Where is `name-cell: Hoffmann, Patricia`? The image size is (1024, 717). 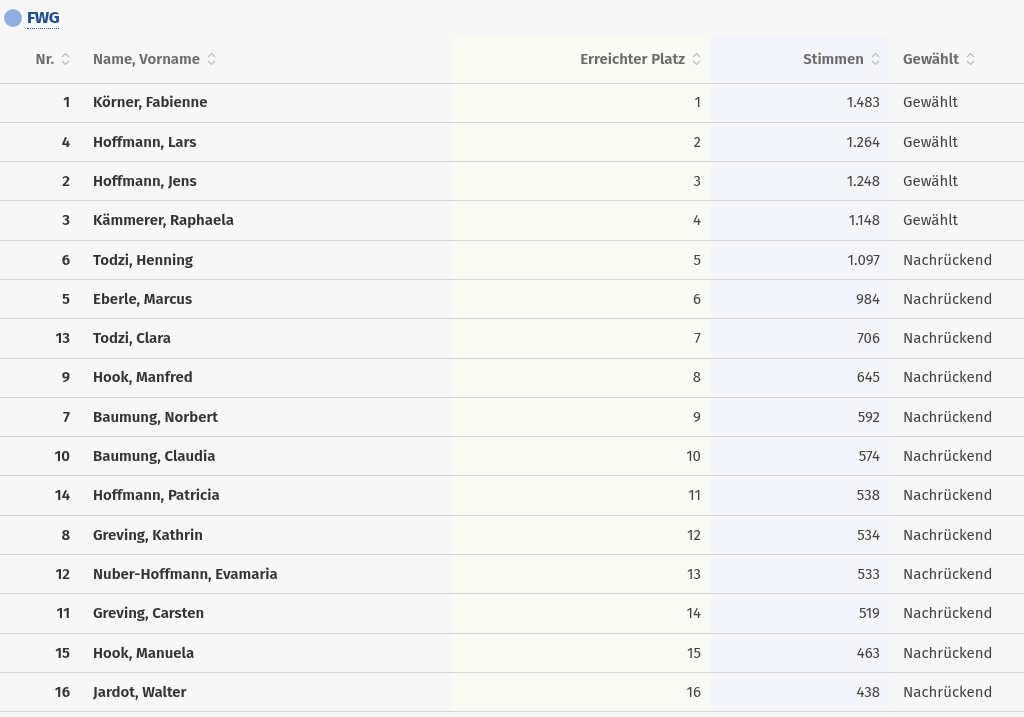
name-cell: Hoffmann, Patricia is located at coordinates (156, 495).